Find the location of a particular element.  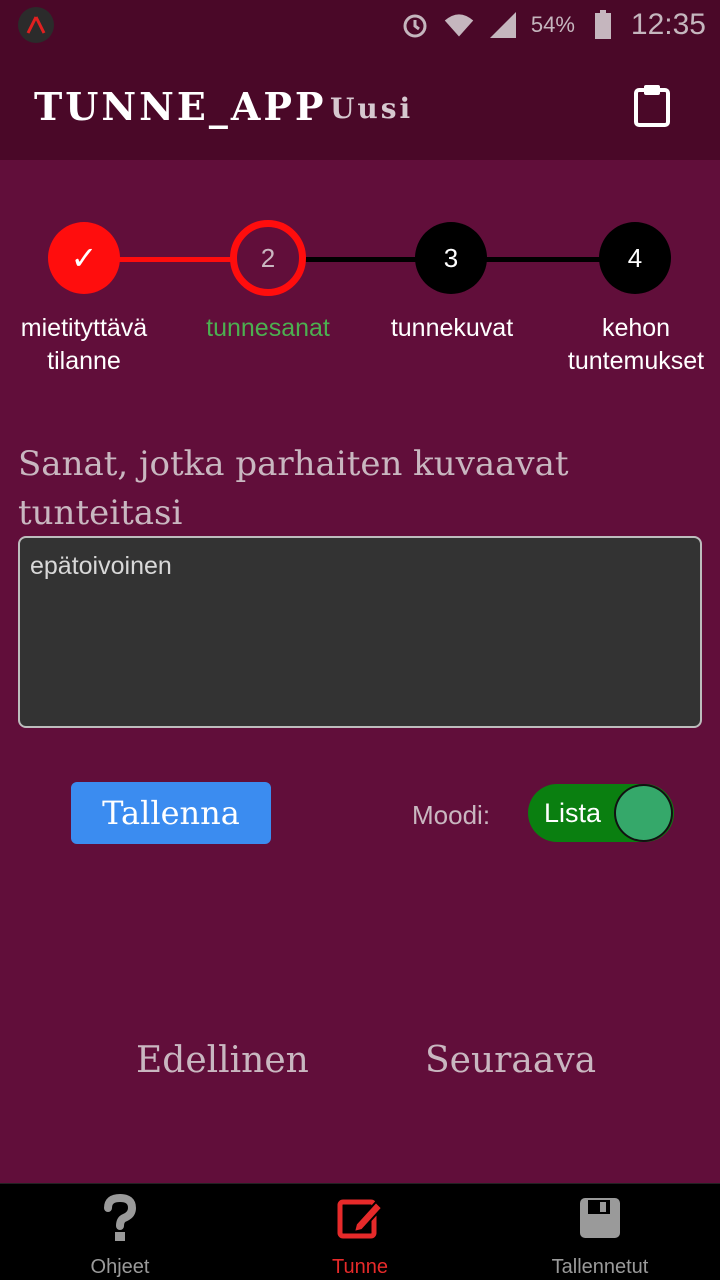

check-icon: ✓ is located at coordinates (84, 258).